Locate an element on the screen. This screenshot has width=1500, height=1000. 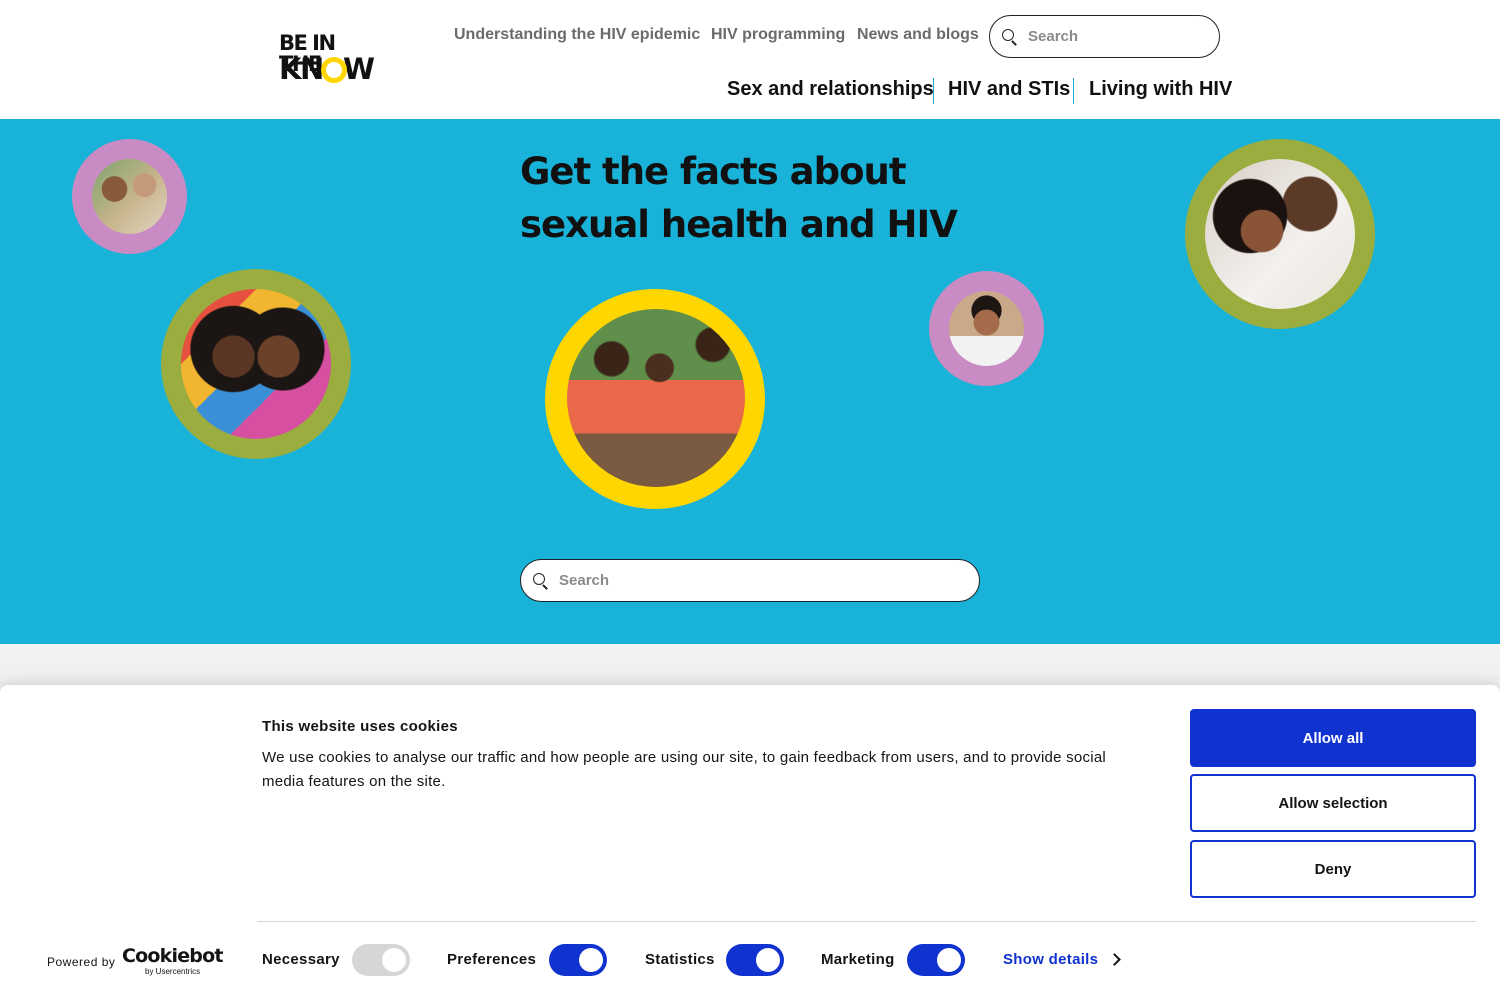
header-search-placeholder: Search is located at coordinates (1053, 36).